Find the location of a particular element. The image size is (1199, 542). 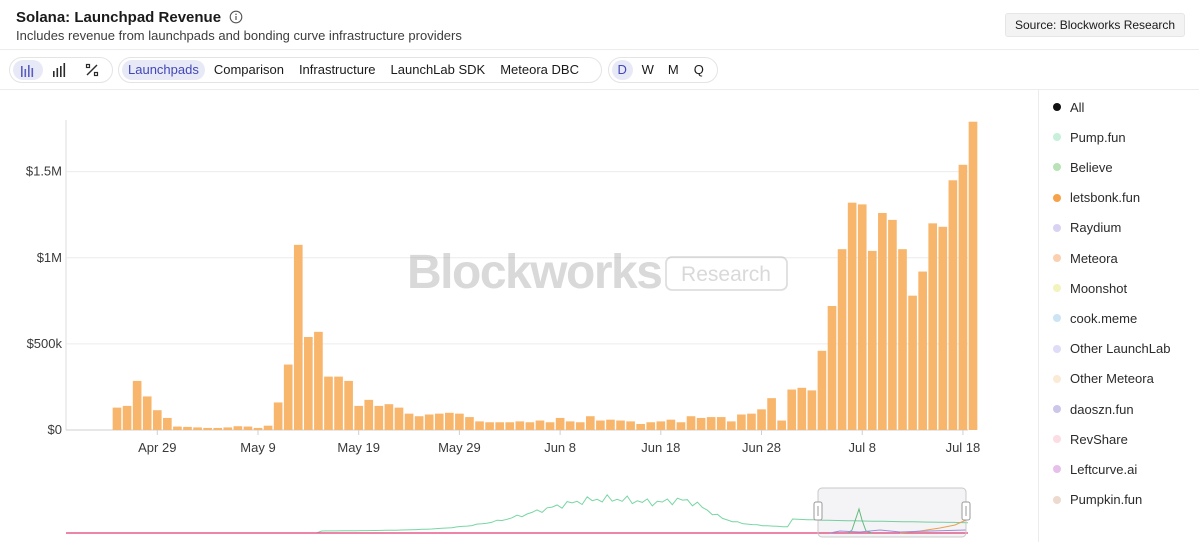

legend-item: Moonshot is located at coordinates (1090, 288).